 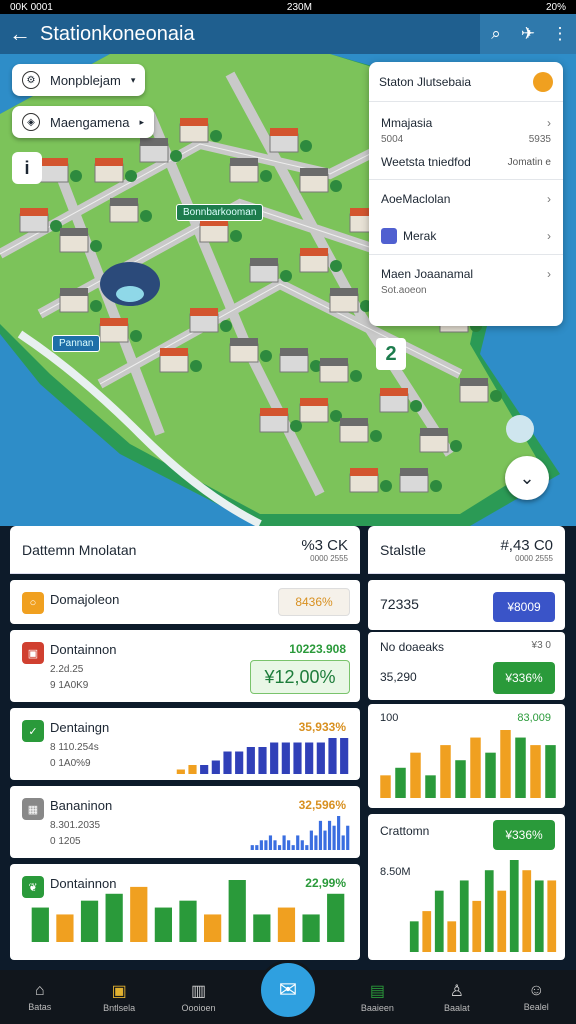 What do you see at coordinates (324, 545) in the screenshot?
I see `left-panel-summary: %3 CK` at bounding box center [324, 545].